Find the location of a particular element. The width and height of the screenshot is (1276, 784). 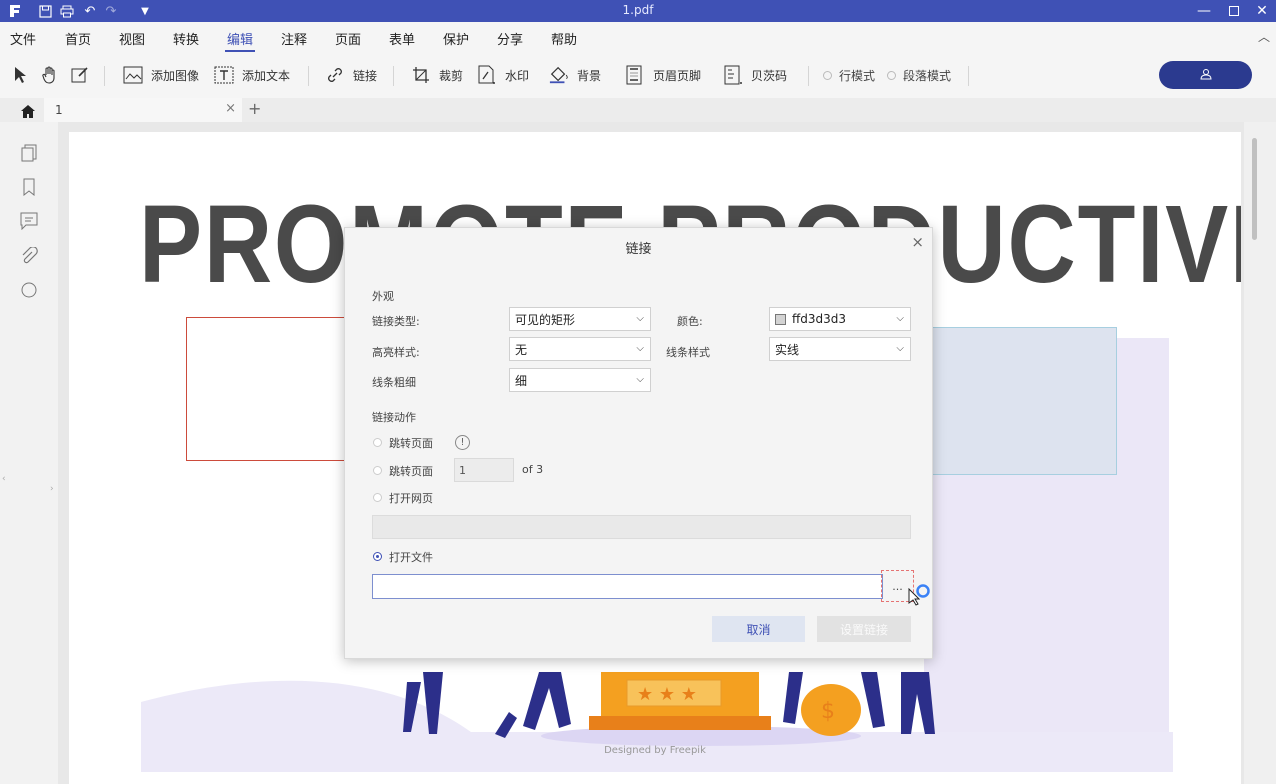

document-tab-label: 1 is located at coordinates (59, 110).